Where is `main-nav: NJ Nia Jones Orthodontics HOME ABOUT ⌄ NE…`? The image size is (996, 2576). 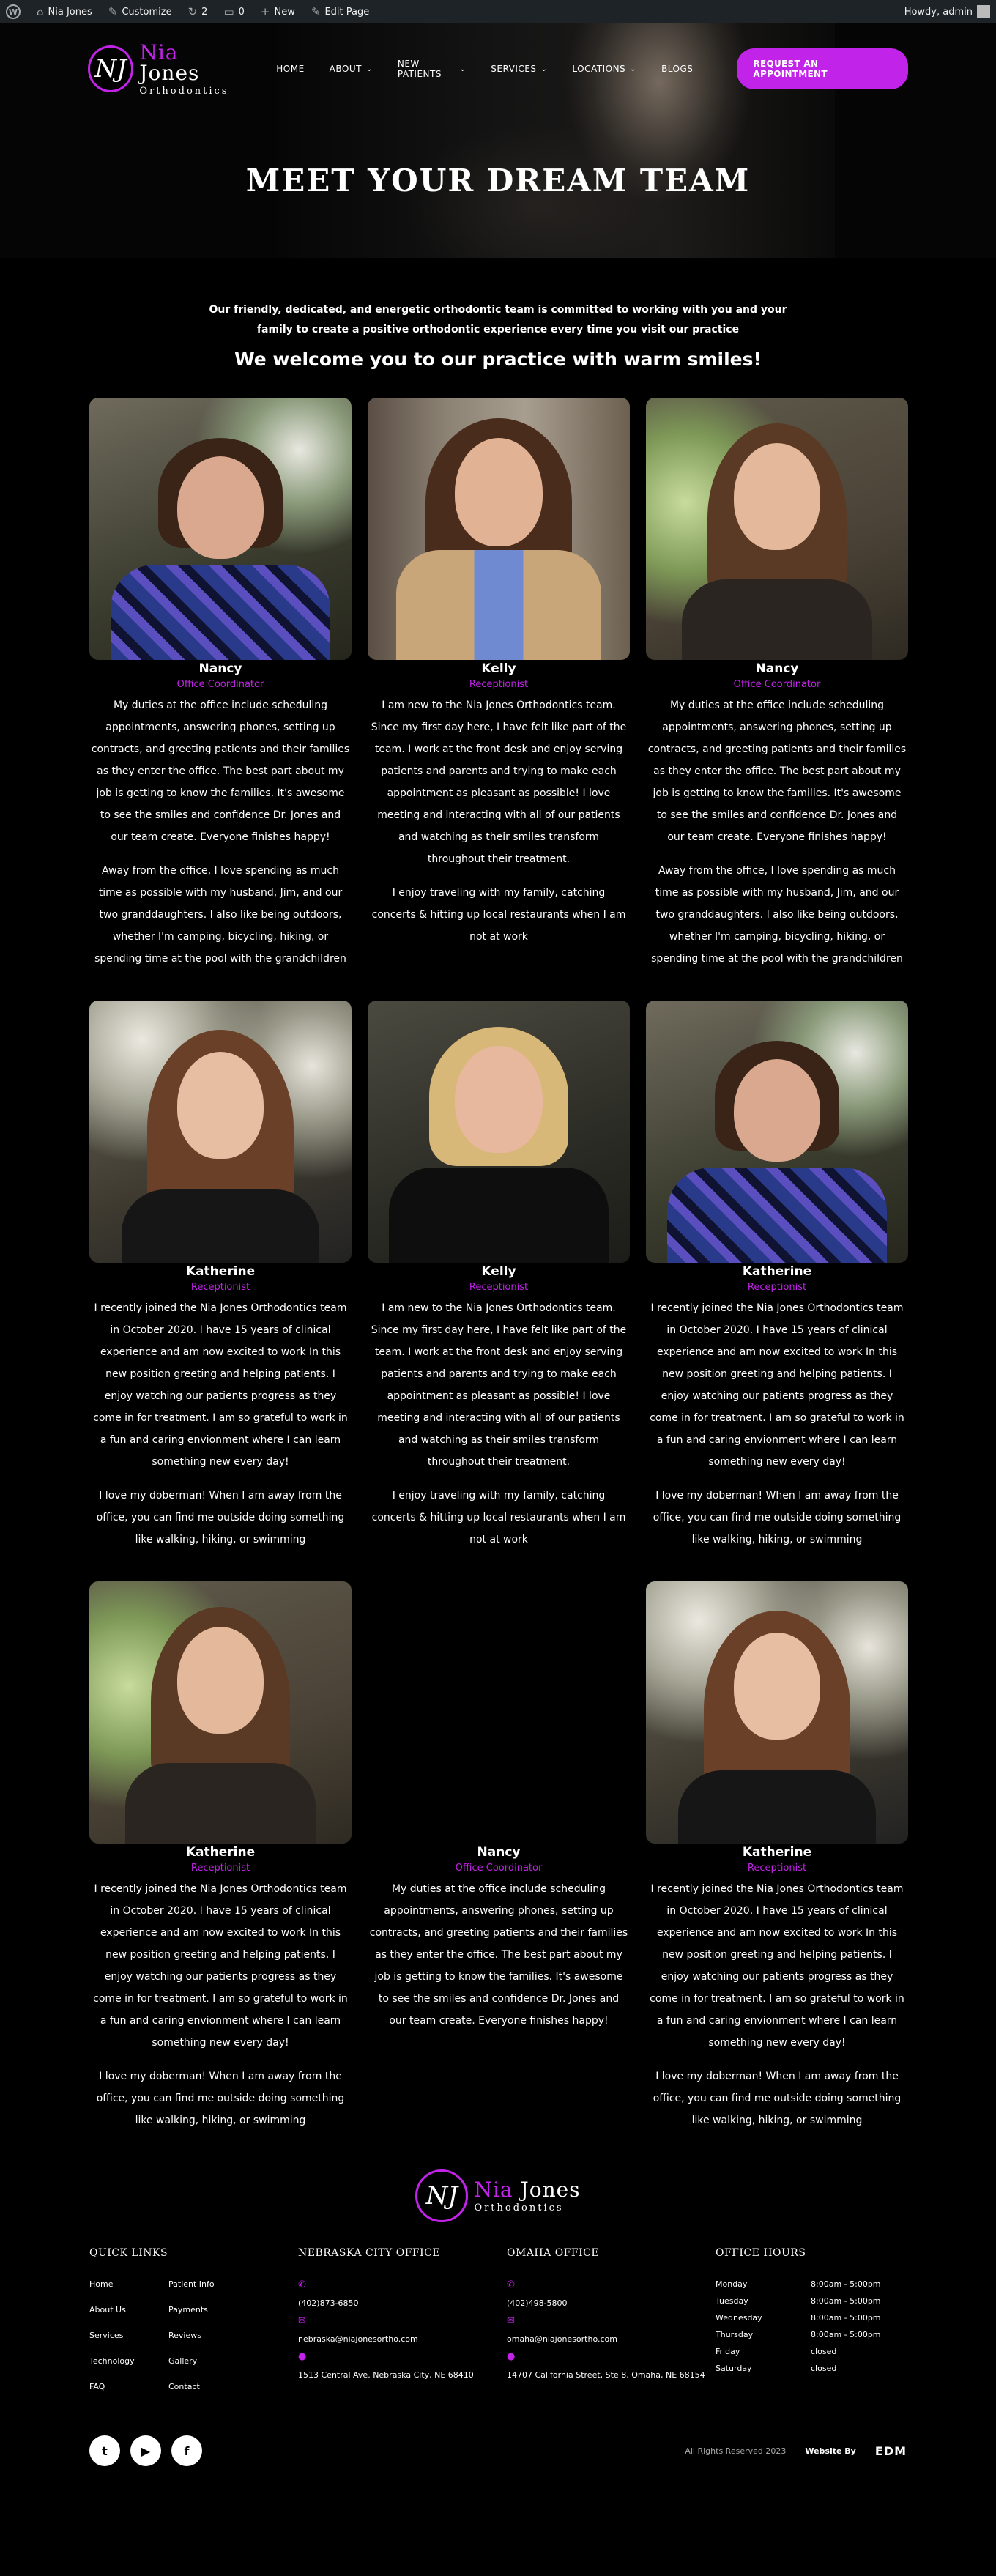 main-nav: NJ Nia Jones Orthodontics HOME ABOUT ⌄ NE… is located at coordinates (498, 69).